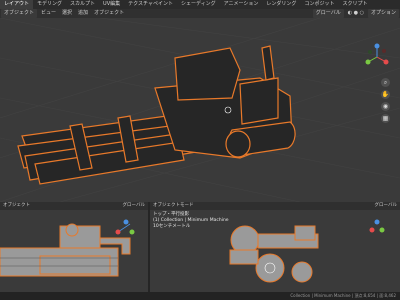 This screenshot has height=300, width=400. Describe the element at coordinates (67, 13) in the screenshot. I see `menu-select: 選択` at that location.